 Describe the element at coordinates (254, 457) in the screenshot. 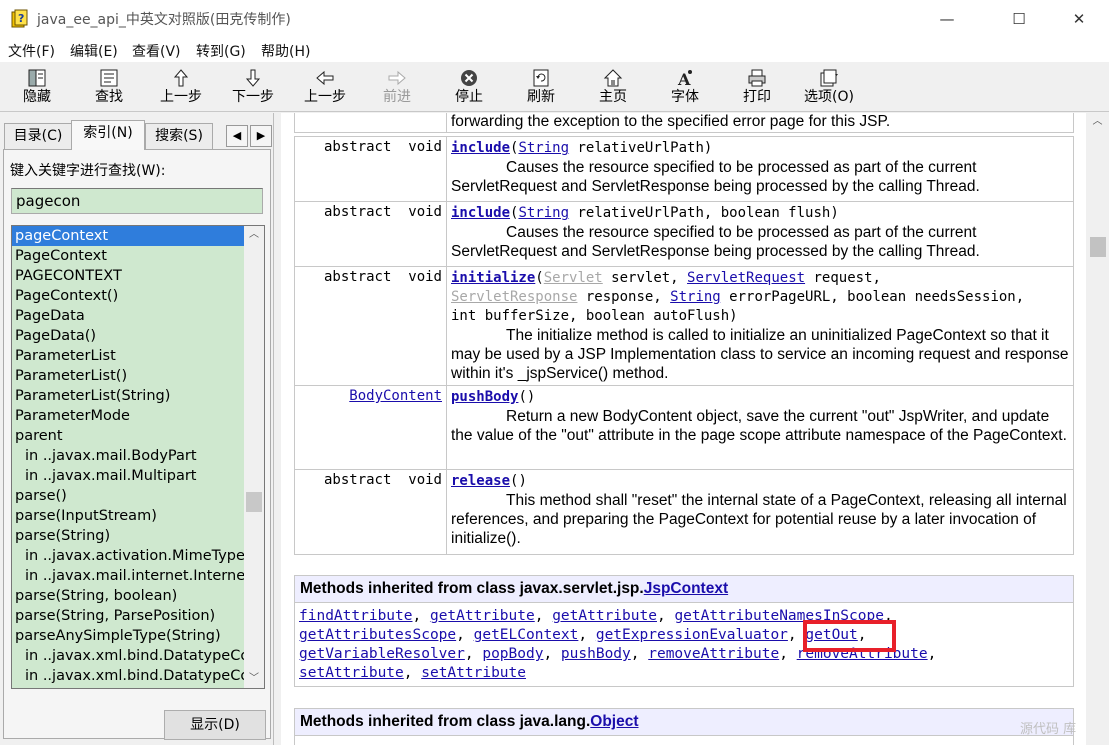

I see `index-list-scrollbar: ︿ ﹀` at that location.